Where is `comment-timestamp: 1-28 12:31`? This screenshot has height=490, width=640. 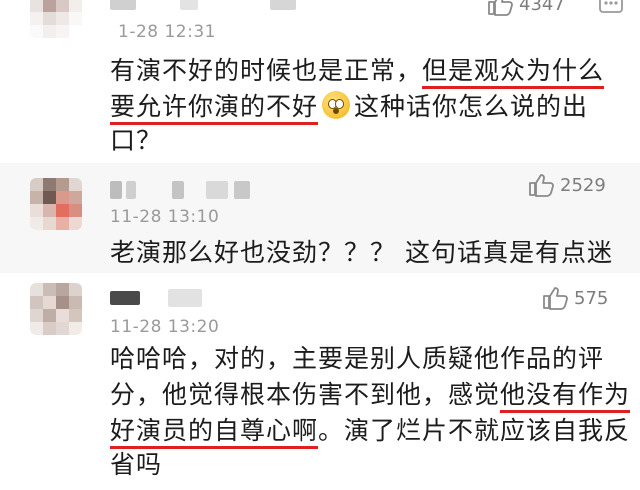
comment-timestamp: 1-28 12:31 is located at coordinates (167, 32).